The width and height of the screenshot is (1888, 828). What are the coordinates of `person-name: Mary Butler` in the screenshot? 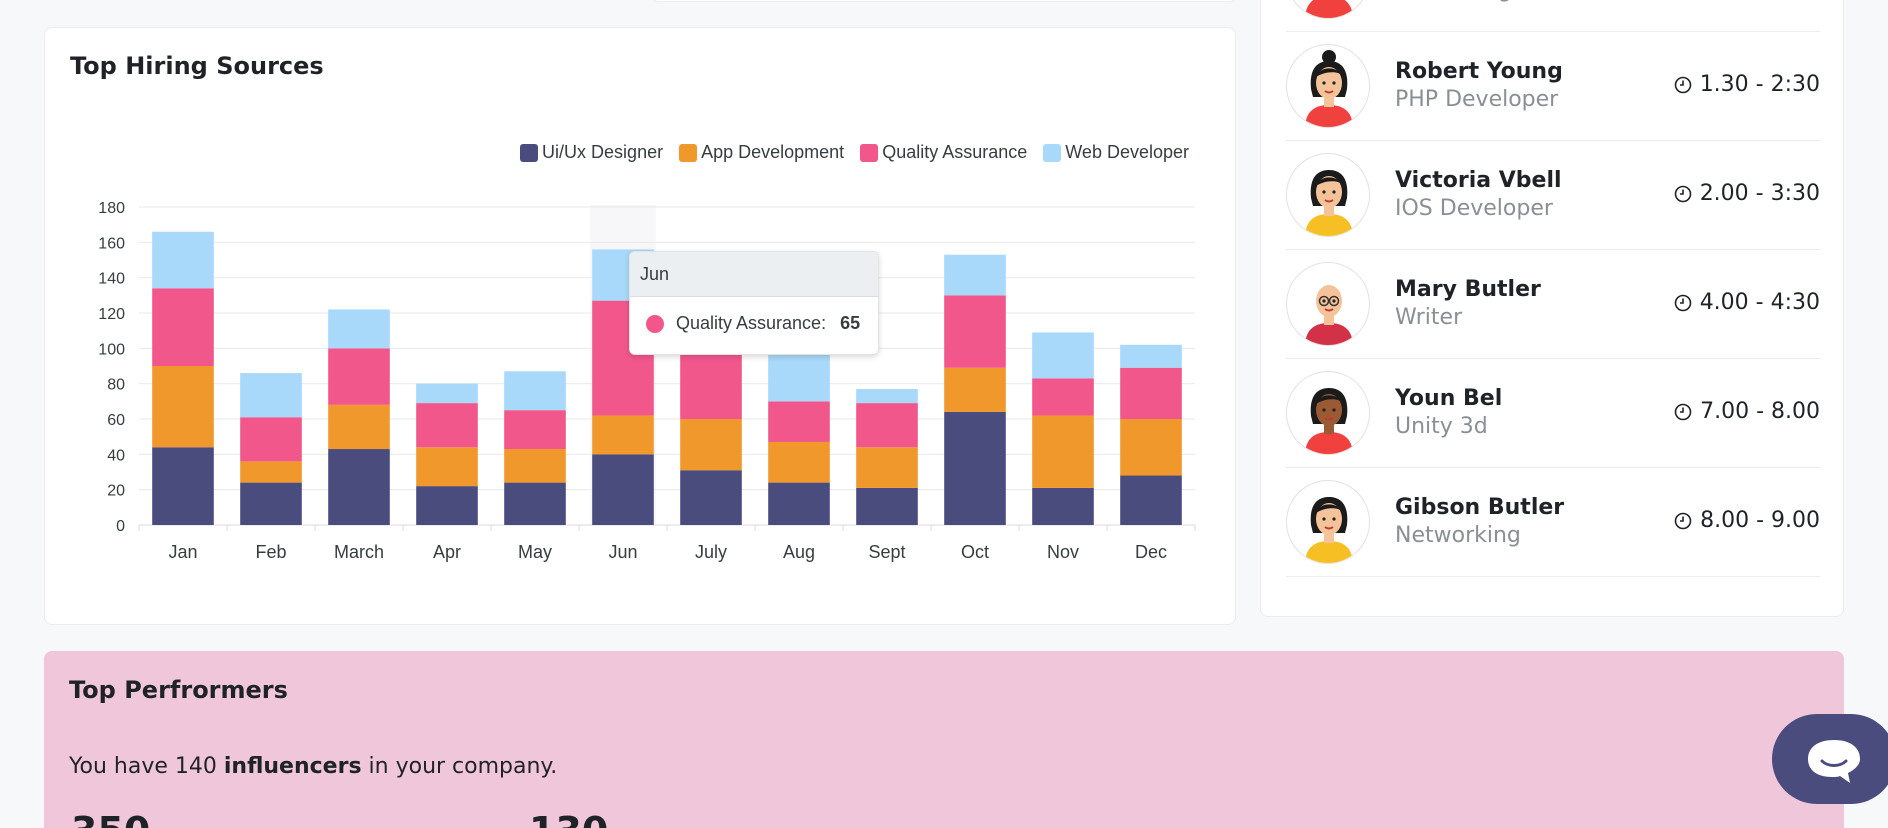 It's located at (1468, 289).